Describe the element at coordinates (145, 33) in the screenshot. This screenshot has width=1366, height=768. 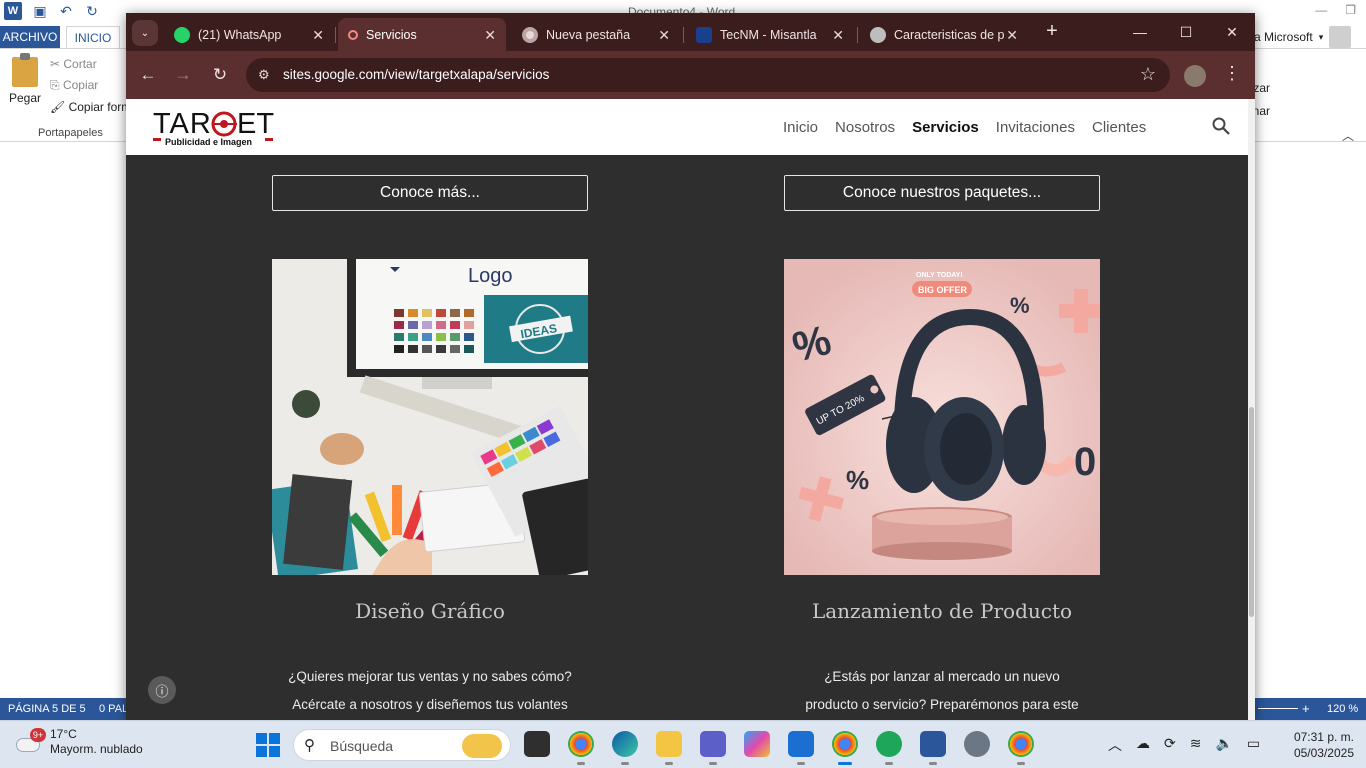
I see `tab-search-button: ⌄` at that location.